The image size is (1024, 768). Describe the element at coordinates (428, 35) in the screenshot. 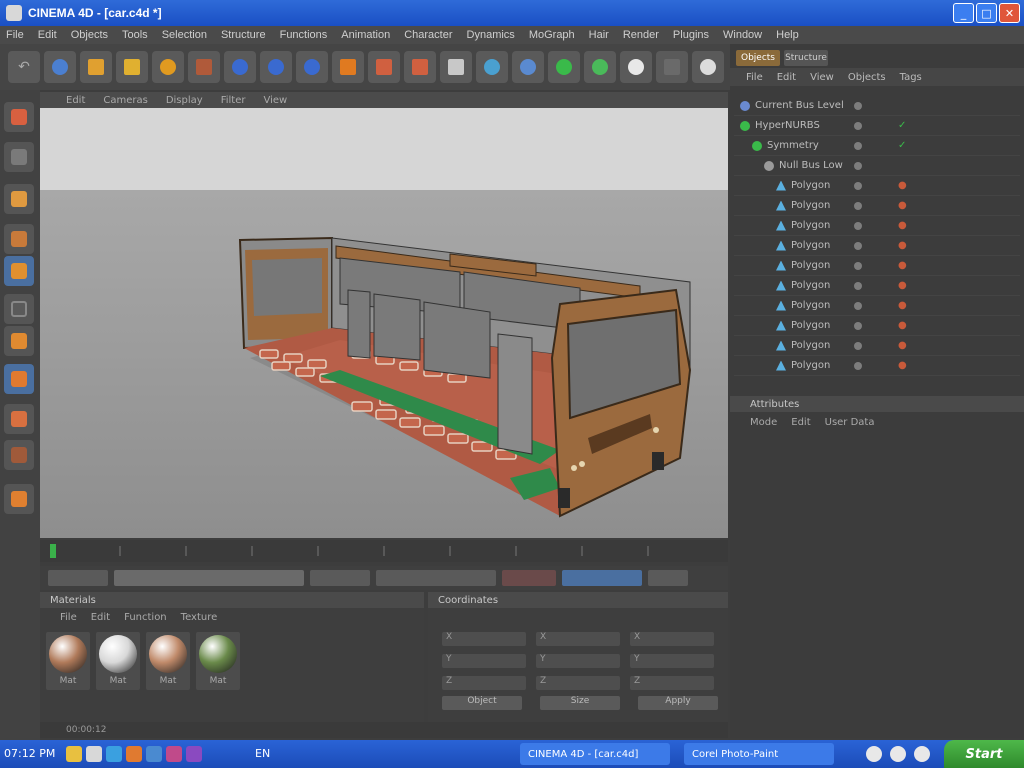

I see `menu-character: Character` at that location.